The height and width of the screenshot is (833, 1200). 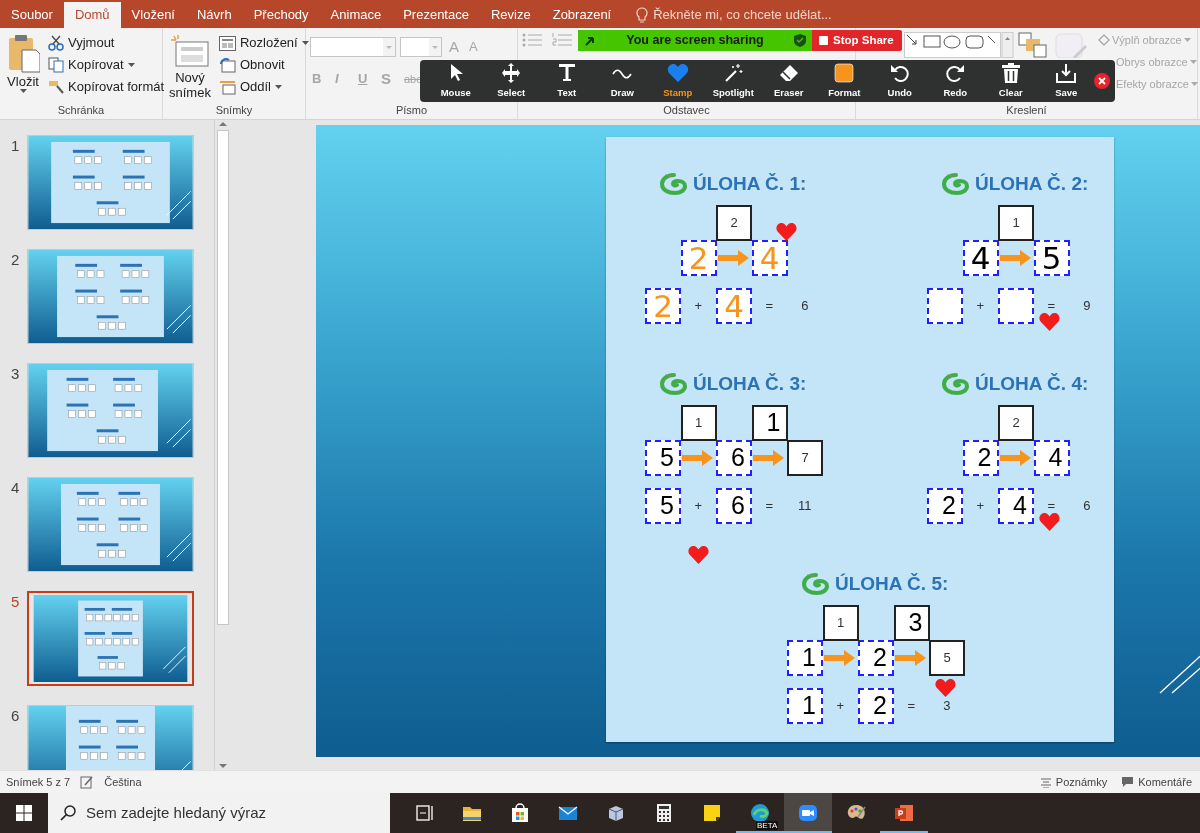 I want to click on new-slide-button: Nový snímek, so click(x=190, y=67).